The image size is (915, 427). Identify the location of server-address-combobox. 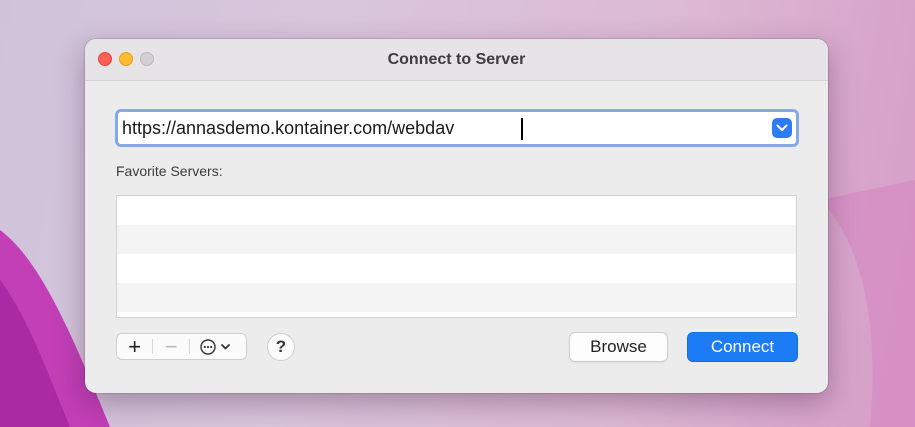
(457, 128).